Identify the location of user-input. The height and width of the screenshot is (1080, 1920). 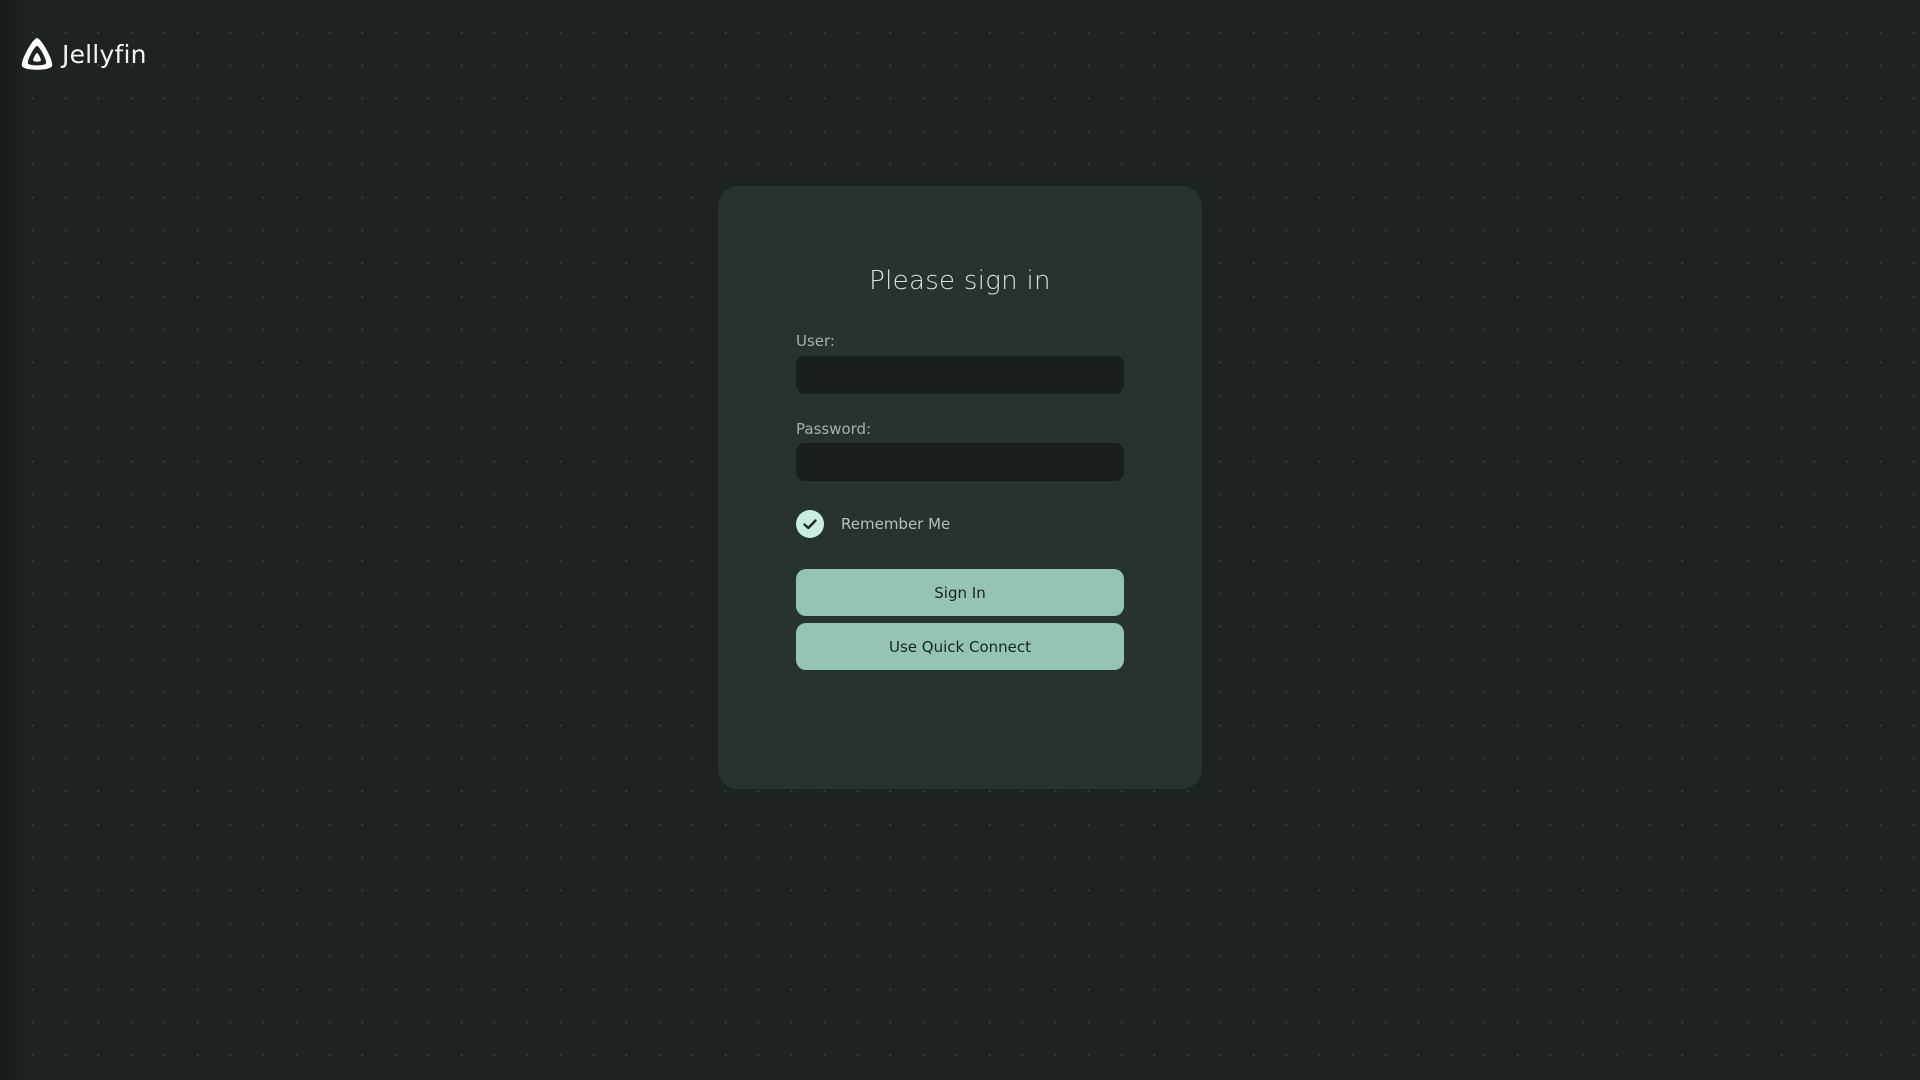
(960, 375).